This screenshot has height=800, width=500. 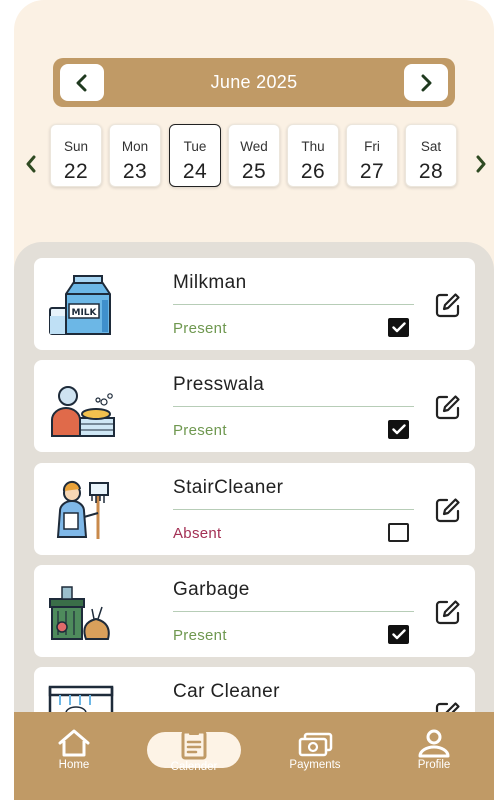 I want to click on service-name: Milkman, so click(x=210, y=282).